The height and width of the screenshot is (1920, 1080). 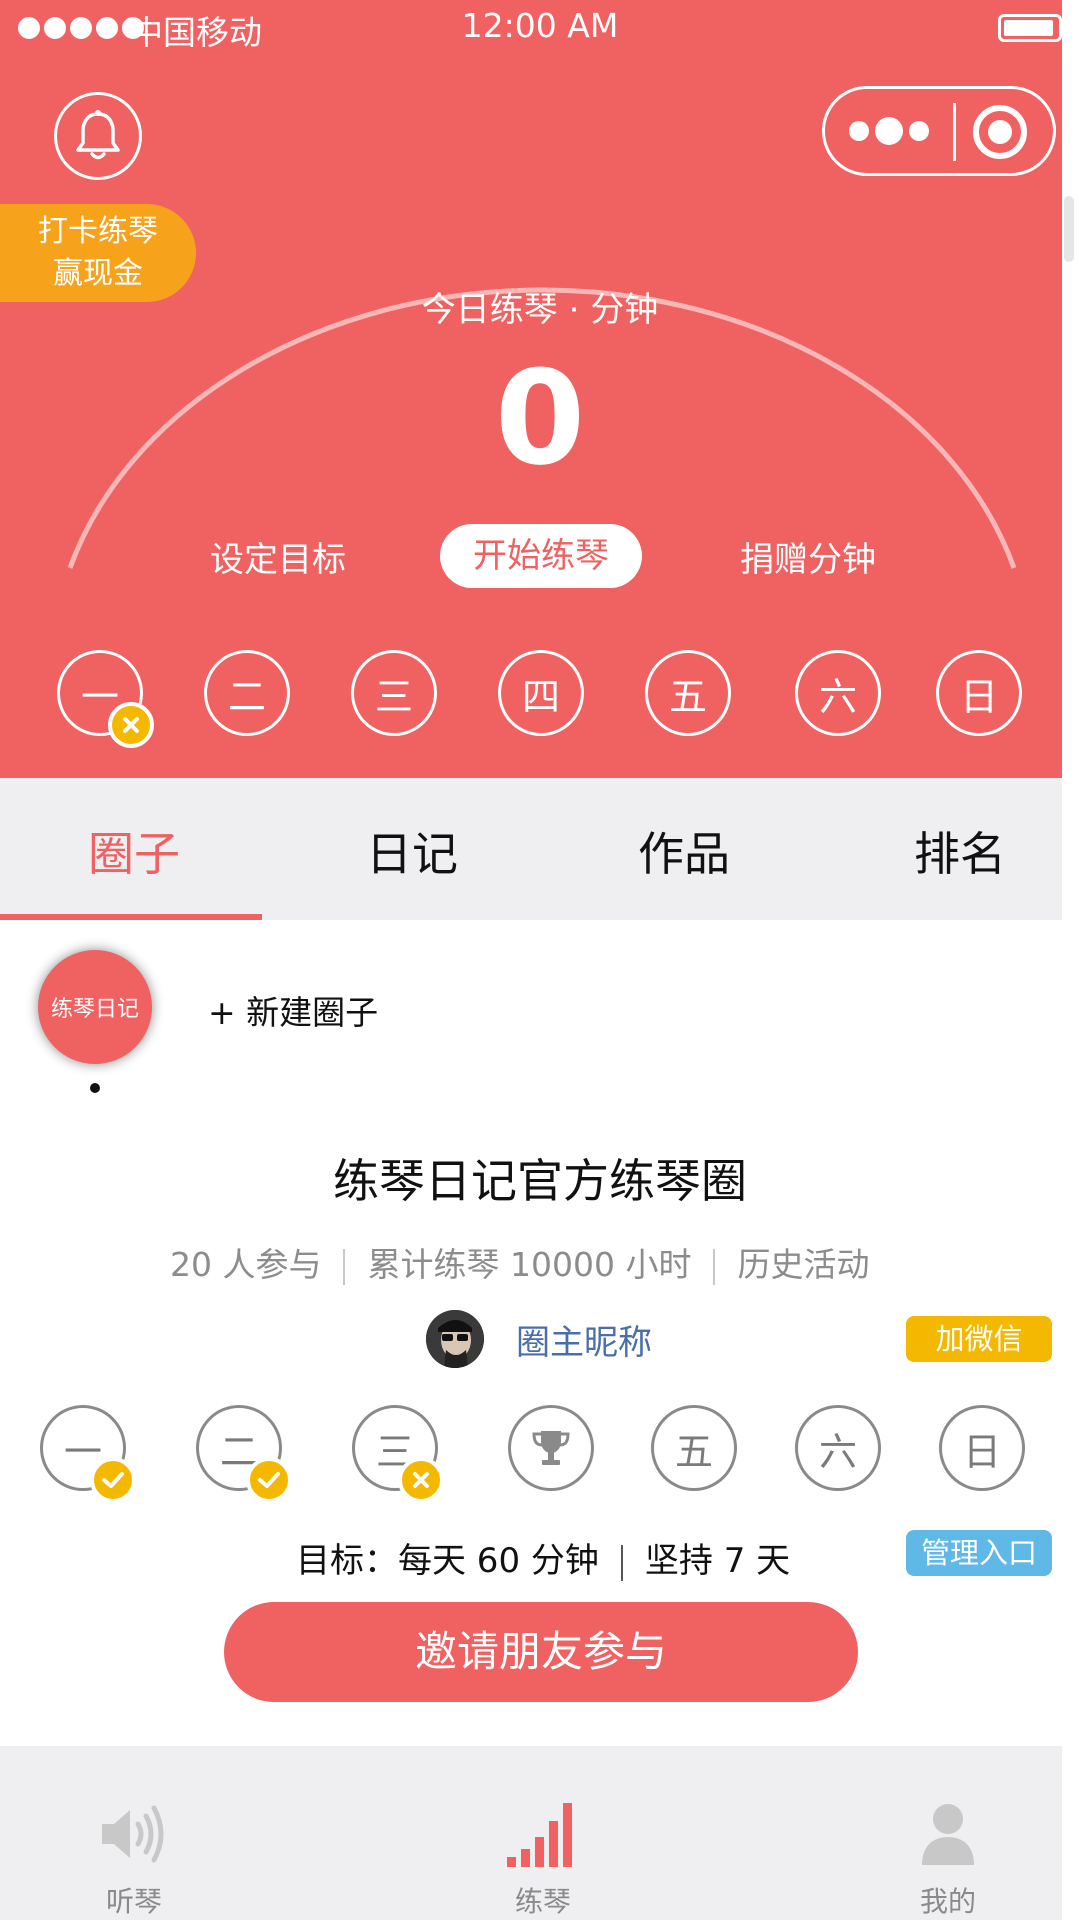 I want to click on notification-button, so click(x=98, y=136).